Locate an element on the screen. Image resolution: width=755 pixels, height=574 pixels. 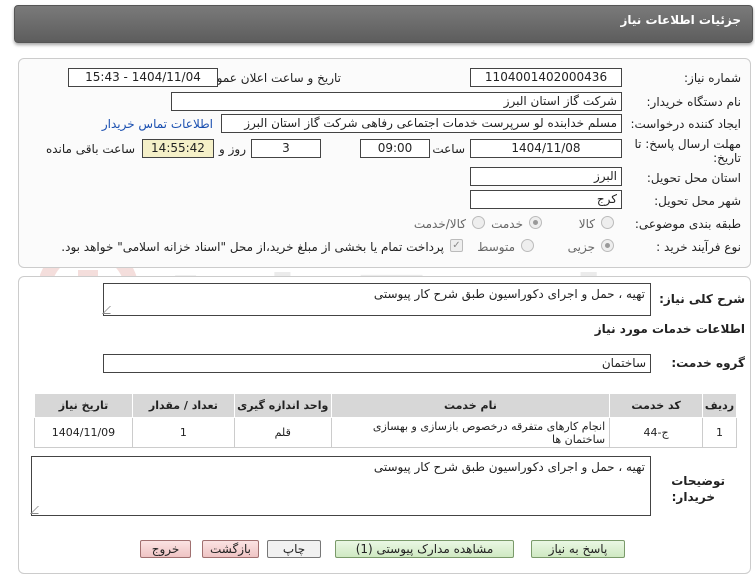
category-radio-service is located at coordinates (535, 222).